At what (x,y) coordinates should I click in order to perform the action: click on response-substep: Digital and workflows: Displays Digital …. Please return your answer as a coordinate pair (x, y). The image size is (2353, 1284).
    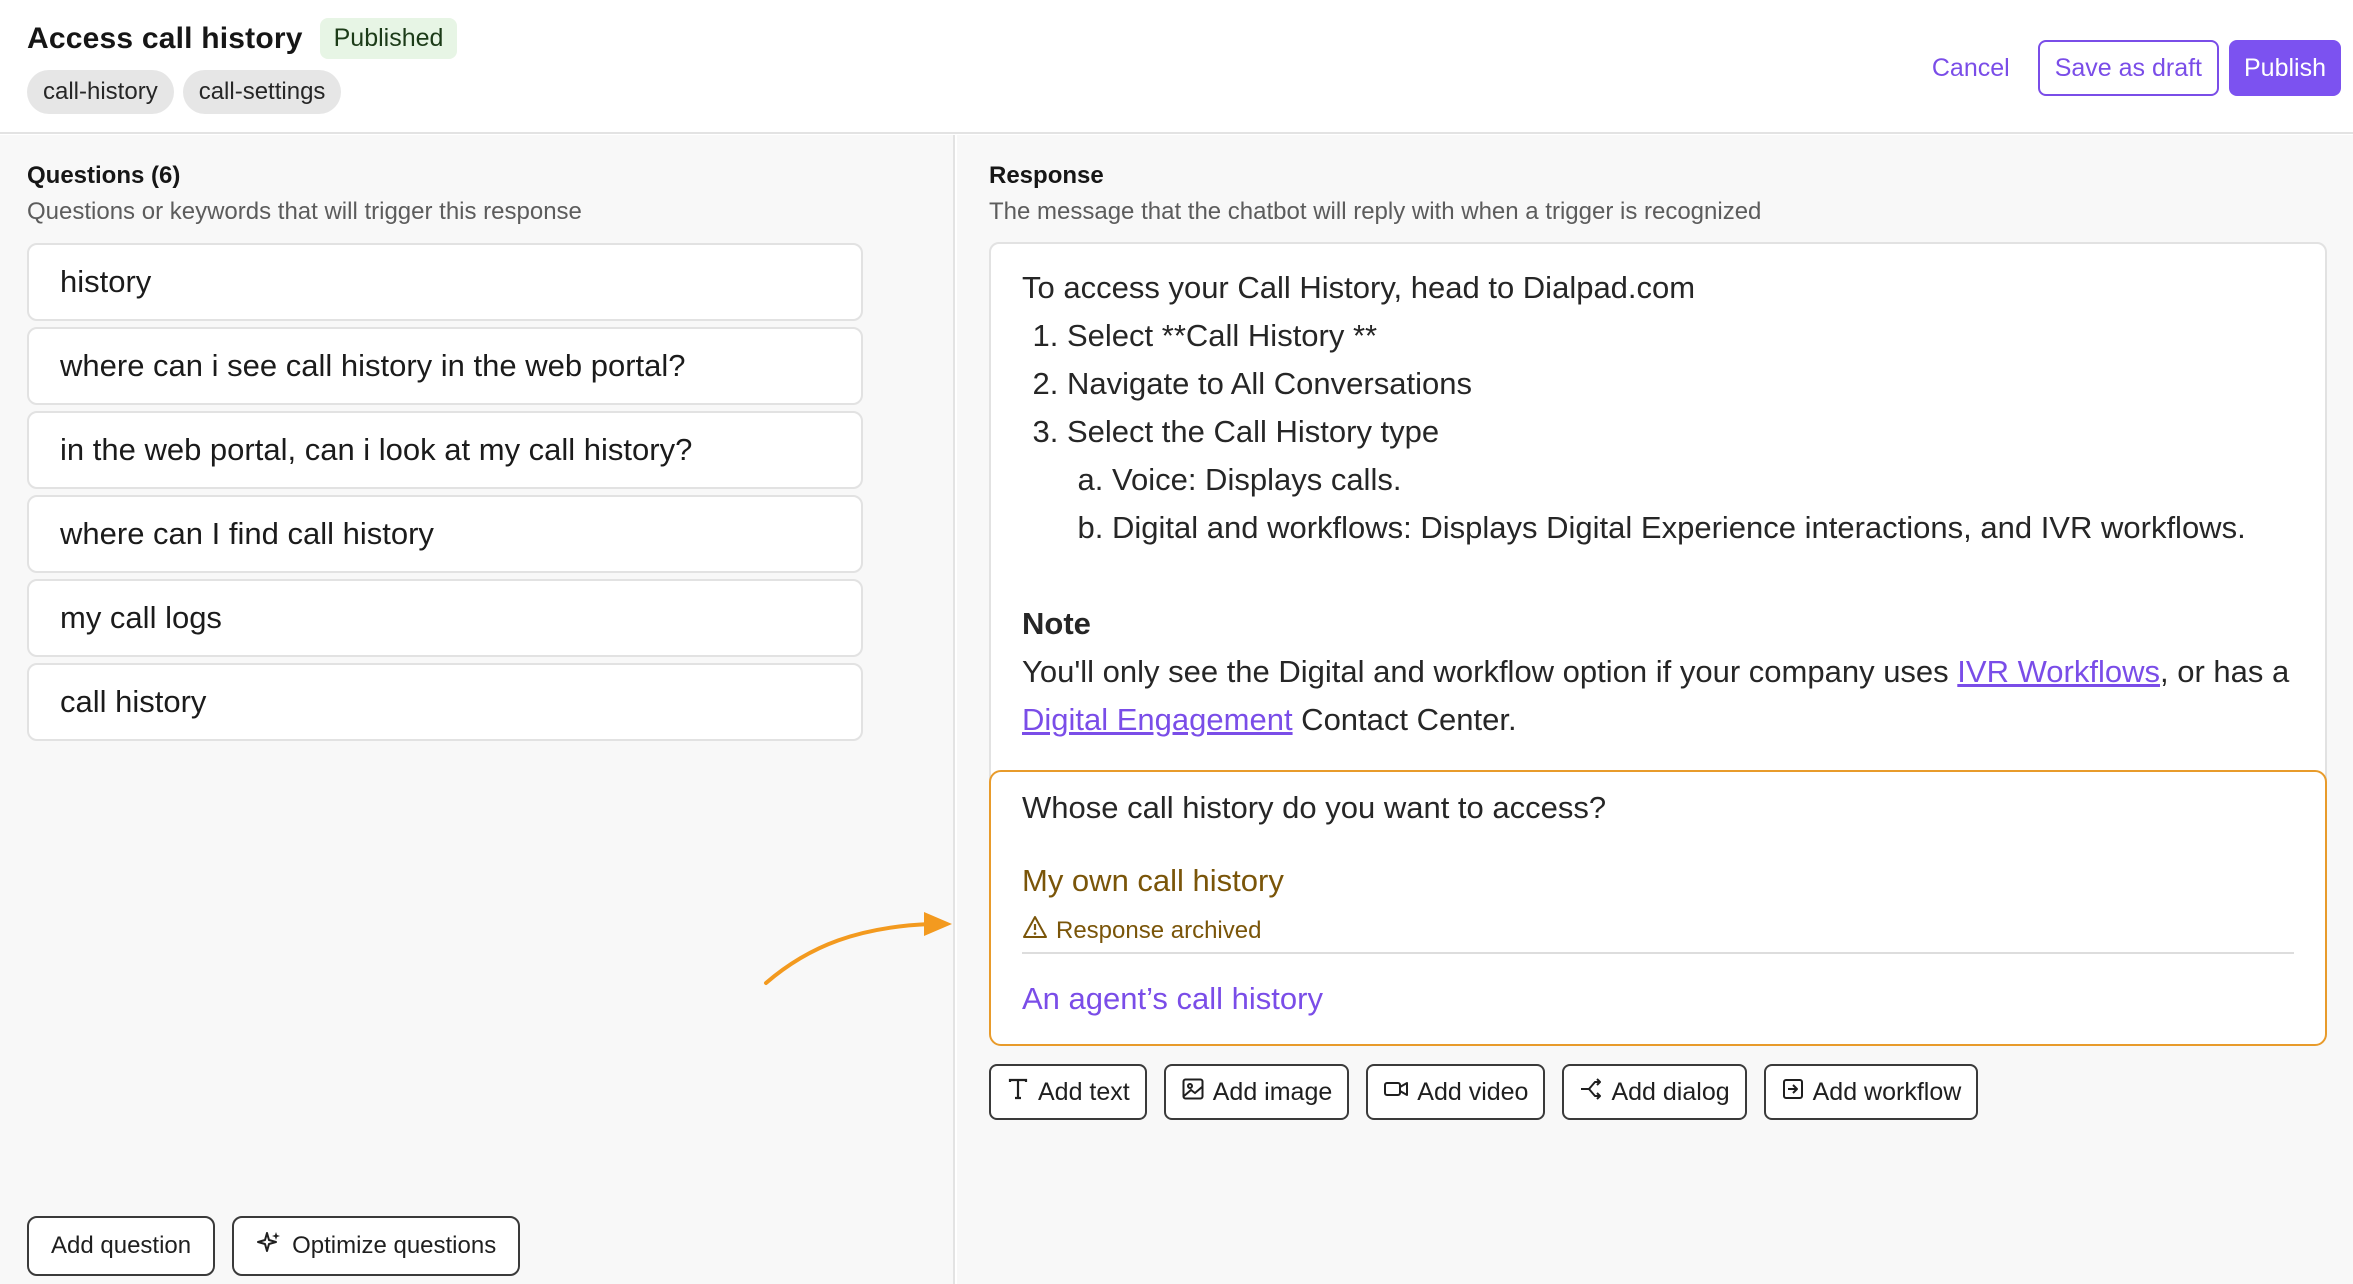
    Looking at the image, I should click on (1703, 528).